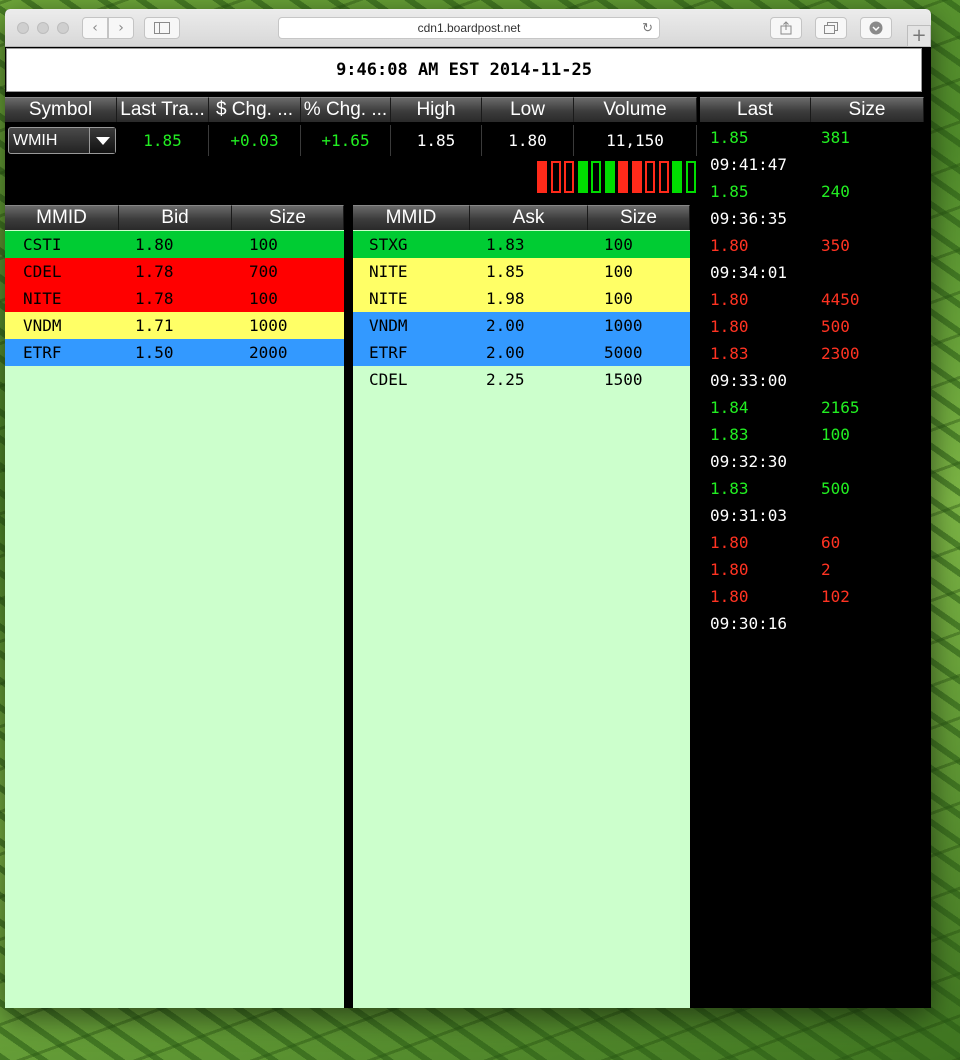 The image size is (960, 1060). What do you see at coordinates (635, 140) in the screenshot?
I see `volume-value: 11,150` at bounding box center [635, 140].